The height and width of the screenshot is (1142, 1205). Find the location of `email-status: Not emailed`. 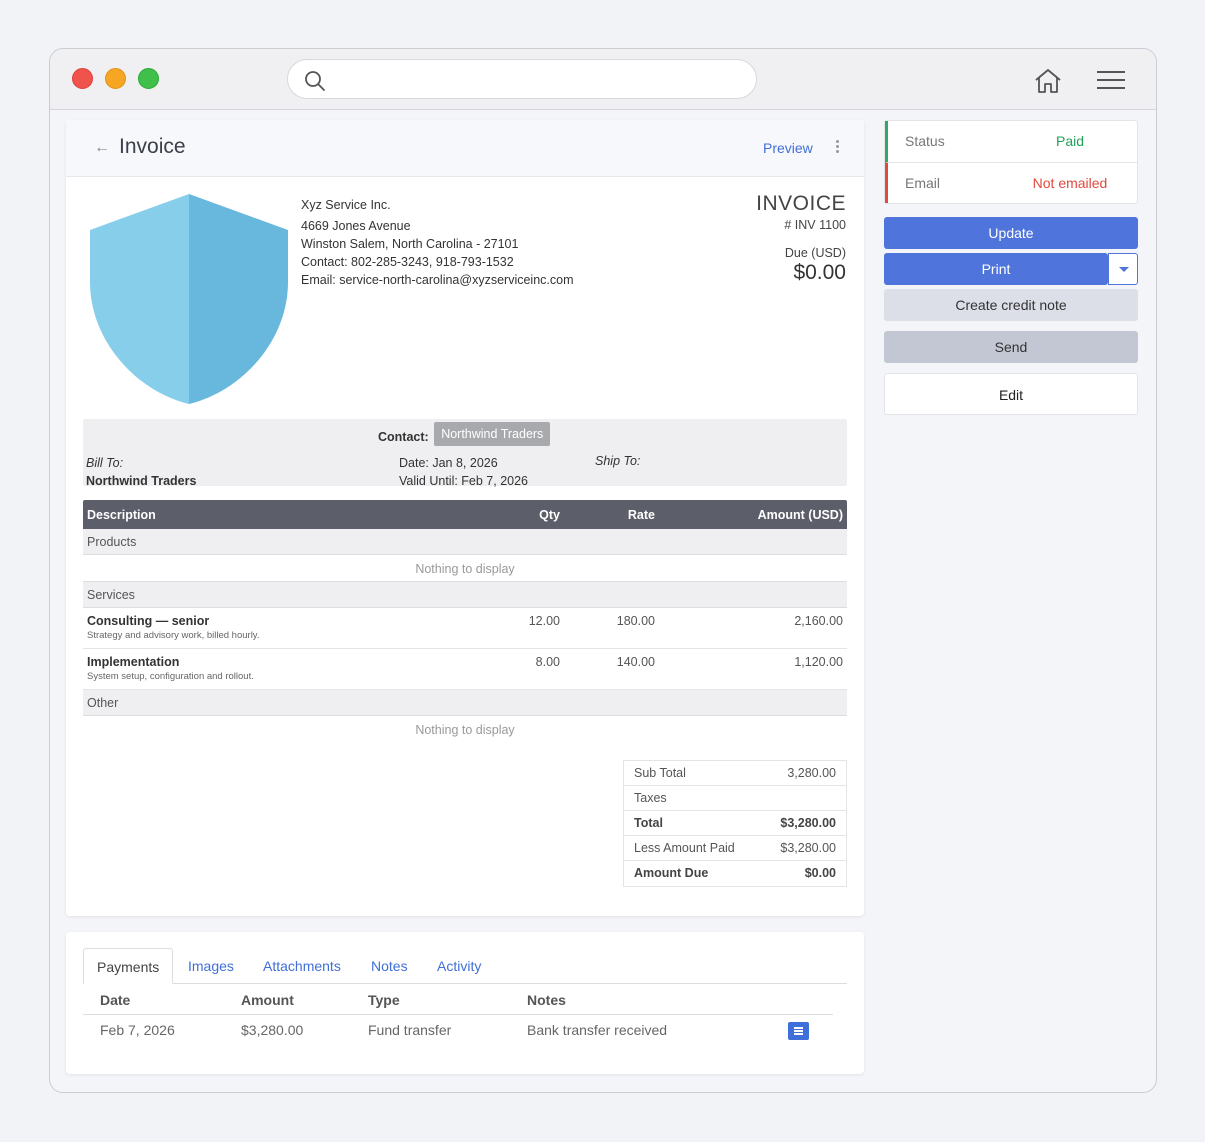

email-status: Not emailed is located at coordinates (1070, 183).